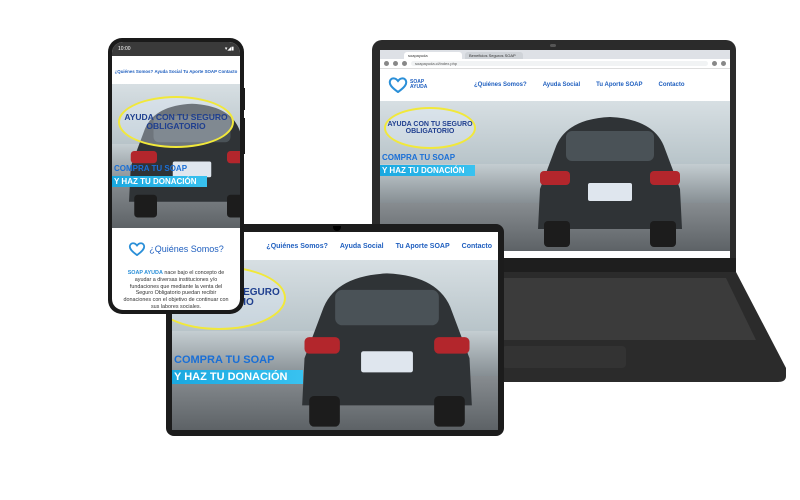  What do you see at coordinates (243, 136) in the screenshot?
I see `phone-volume-button` at bounding box center [243, 136].